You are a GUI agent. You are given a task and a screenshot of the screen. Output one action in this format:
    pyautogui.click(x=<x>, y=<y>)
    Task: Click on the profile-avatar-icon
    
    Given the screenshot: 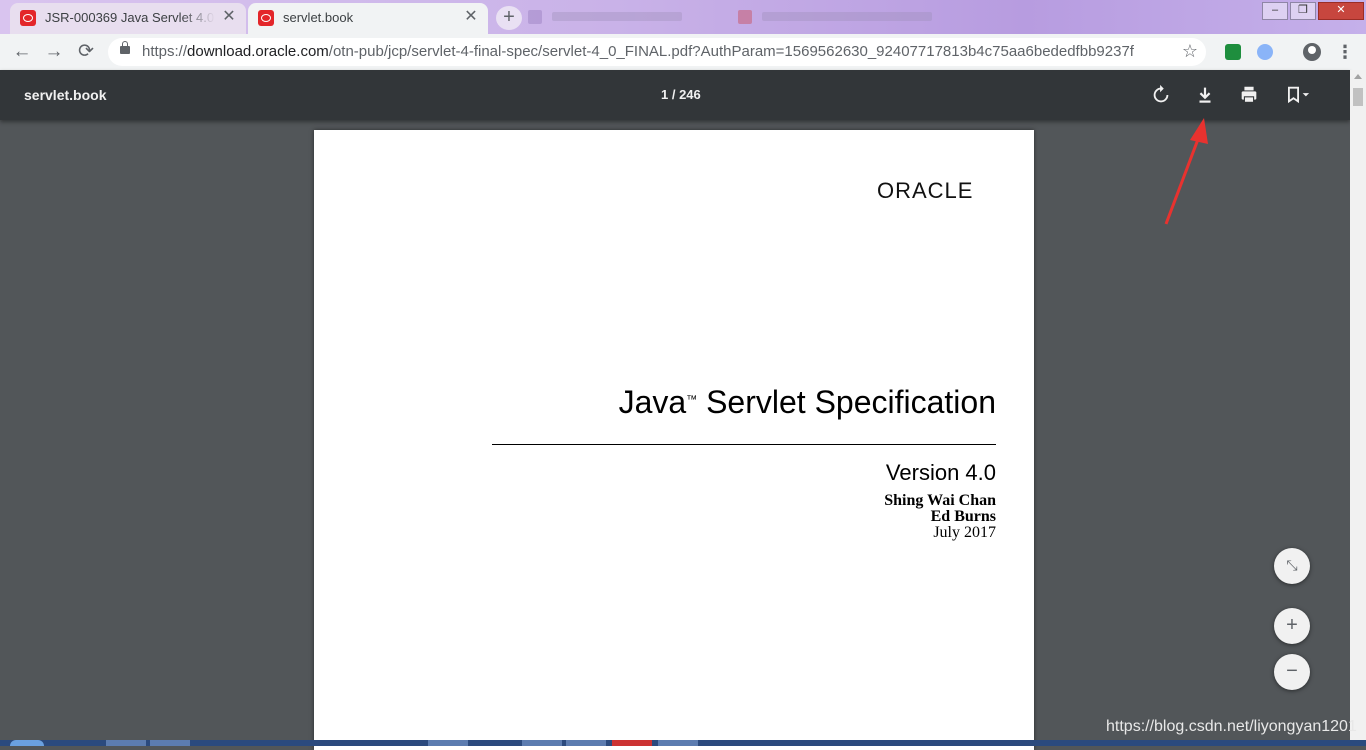 What is the action you would take?
    pyautogui.click(x=1312, y=52)
    